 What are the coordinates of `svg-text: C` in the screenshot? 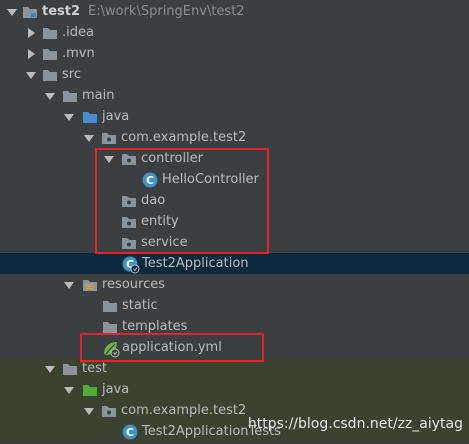 It's located at (130, 432).